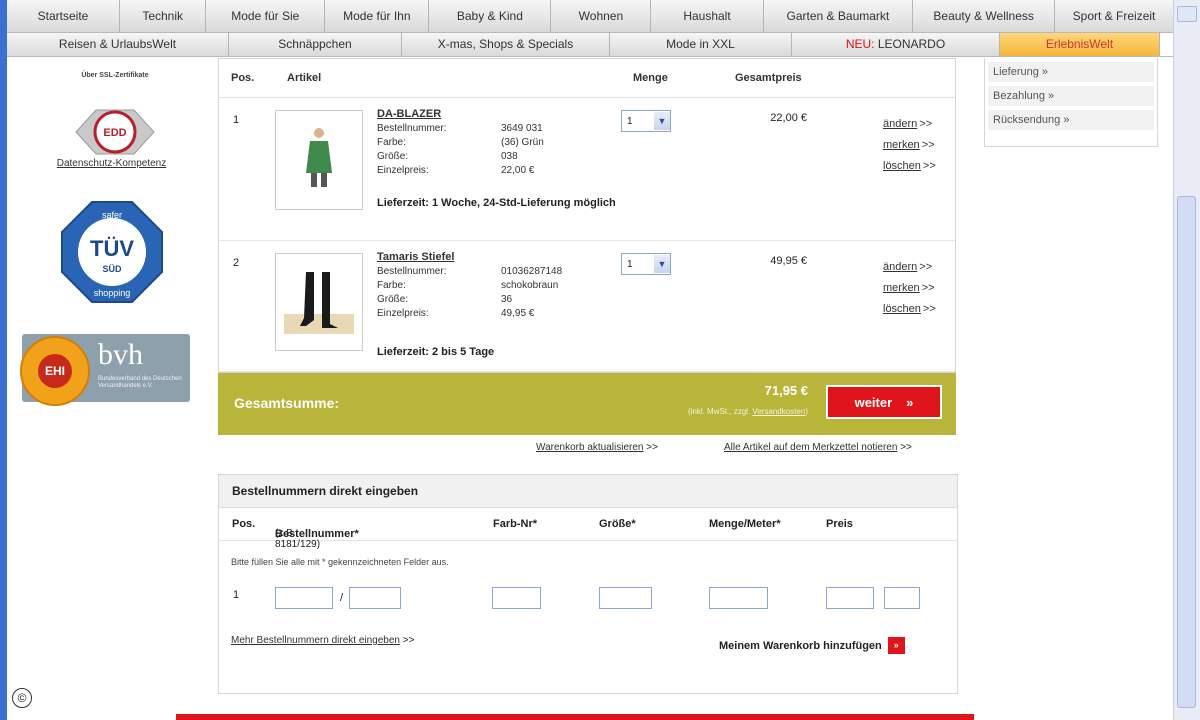  Describe the element at coordinates (522, 128) in the screenshot. I see `detail-value: 3649 031` at that location.